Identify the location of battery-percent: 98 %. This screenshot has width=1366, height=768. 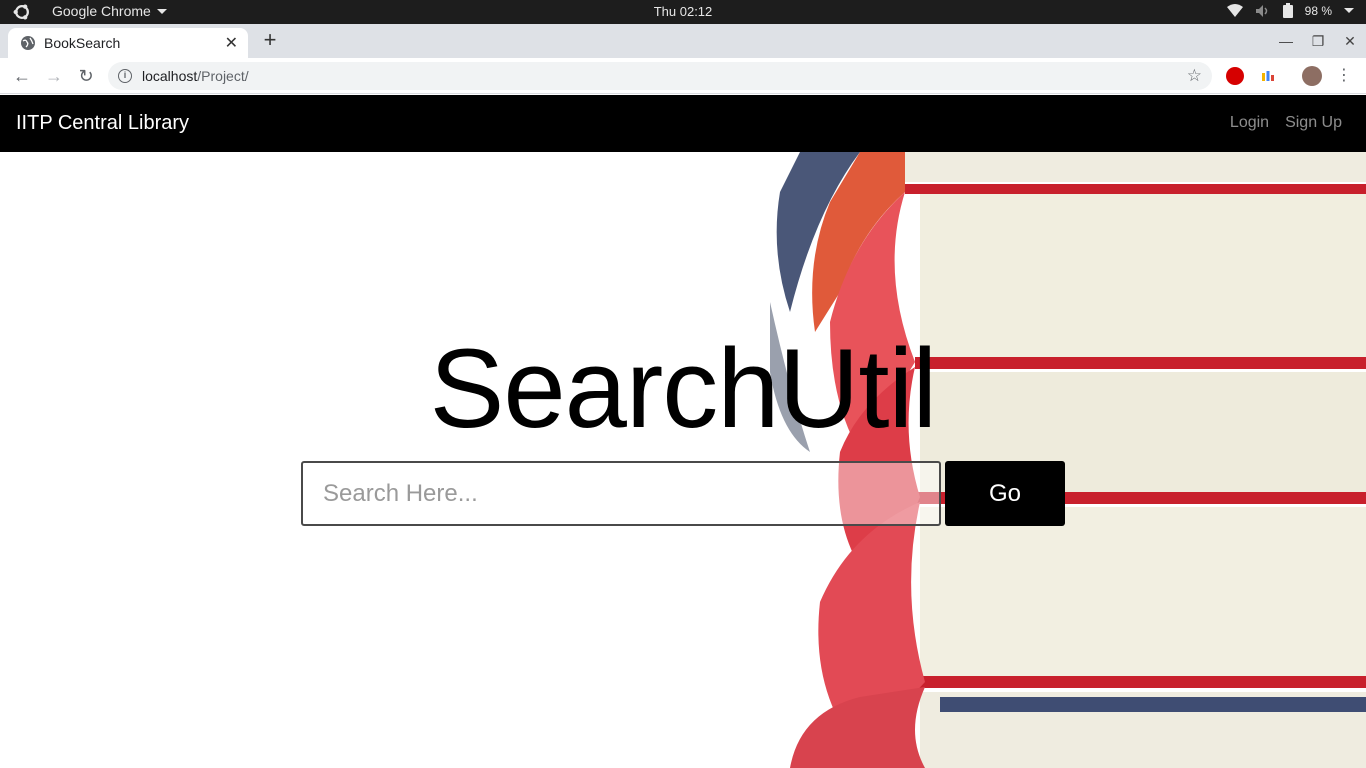
(1318, 10).